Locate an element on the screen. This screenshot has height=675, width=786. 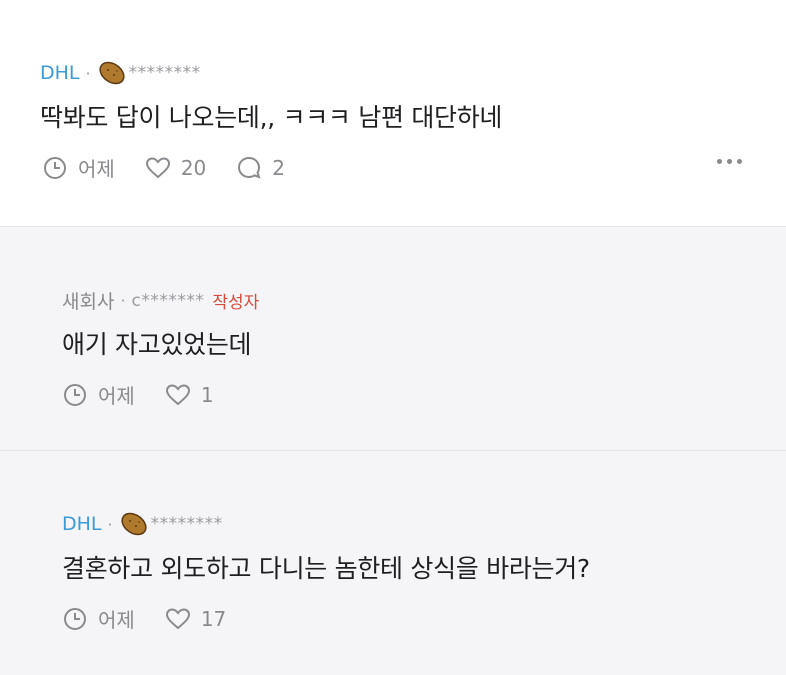
like-count: 20 is located at coordinates (193, 167).